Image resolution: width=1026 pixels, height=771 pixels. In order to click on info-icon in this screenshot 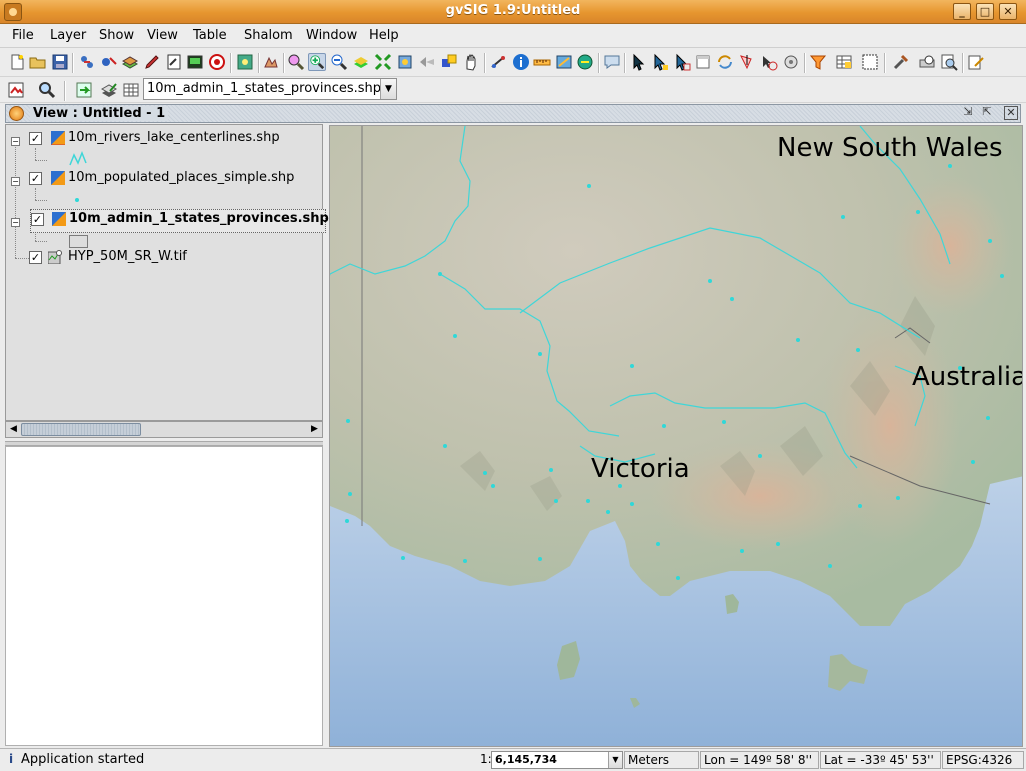, I will do `click(521, 62)`.